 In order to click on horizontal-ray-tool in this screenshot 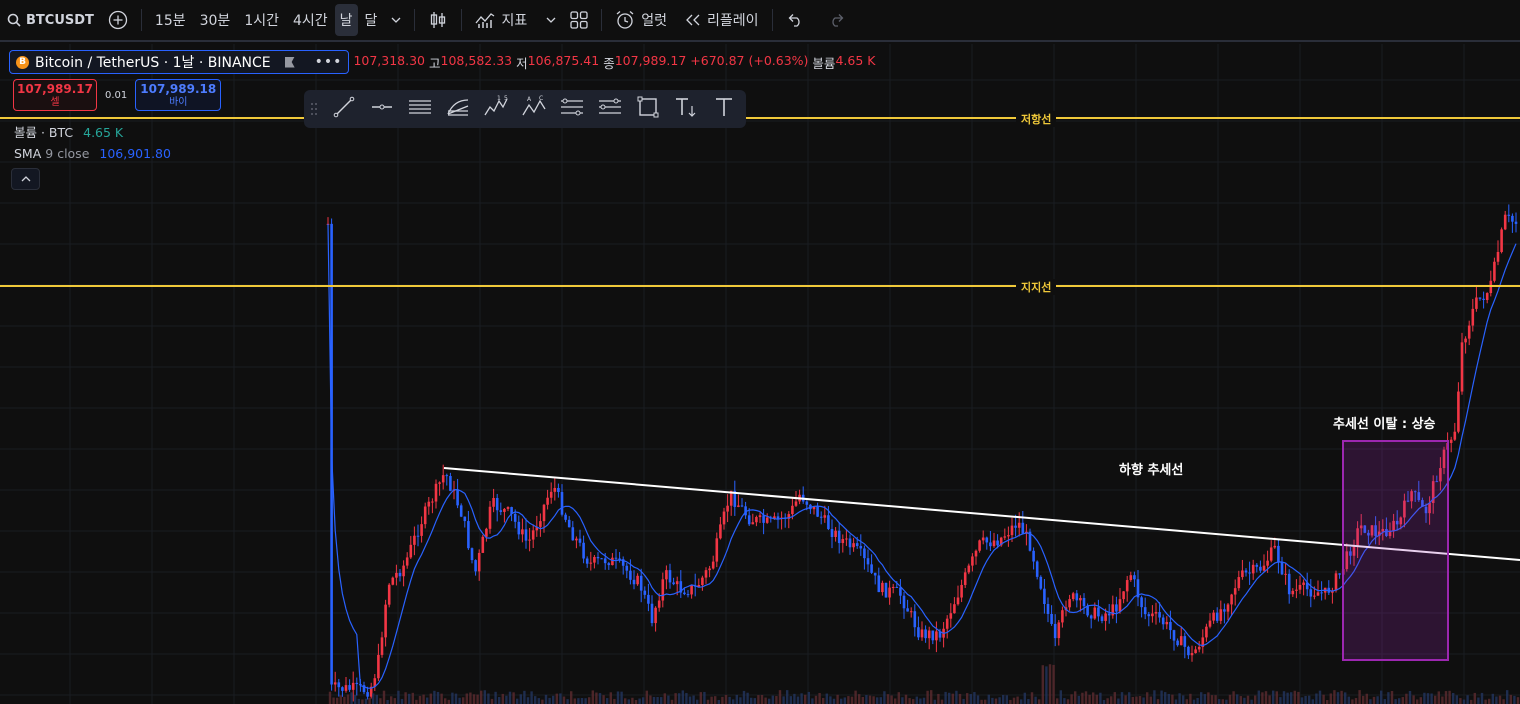, I will do `click(382, 109)`.